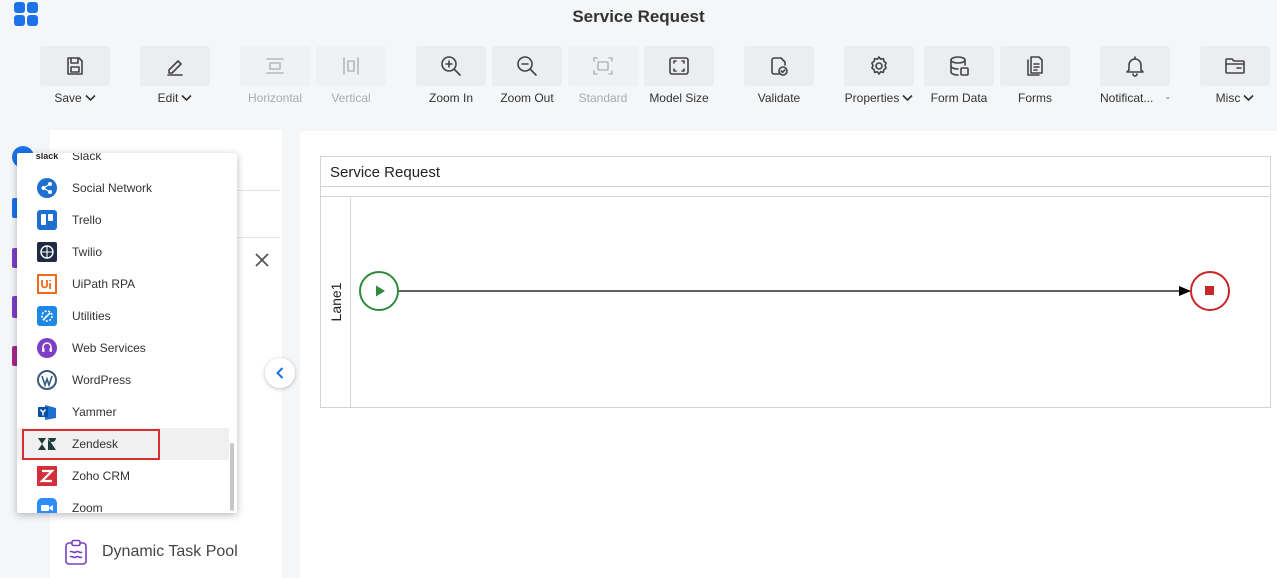 The height and width of the screenshot is (578, 1277). What do you see at coordinates (47, 476) in the screenshot?
I see `zoho-crm-icon` at bounding box center [47, 476].